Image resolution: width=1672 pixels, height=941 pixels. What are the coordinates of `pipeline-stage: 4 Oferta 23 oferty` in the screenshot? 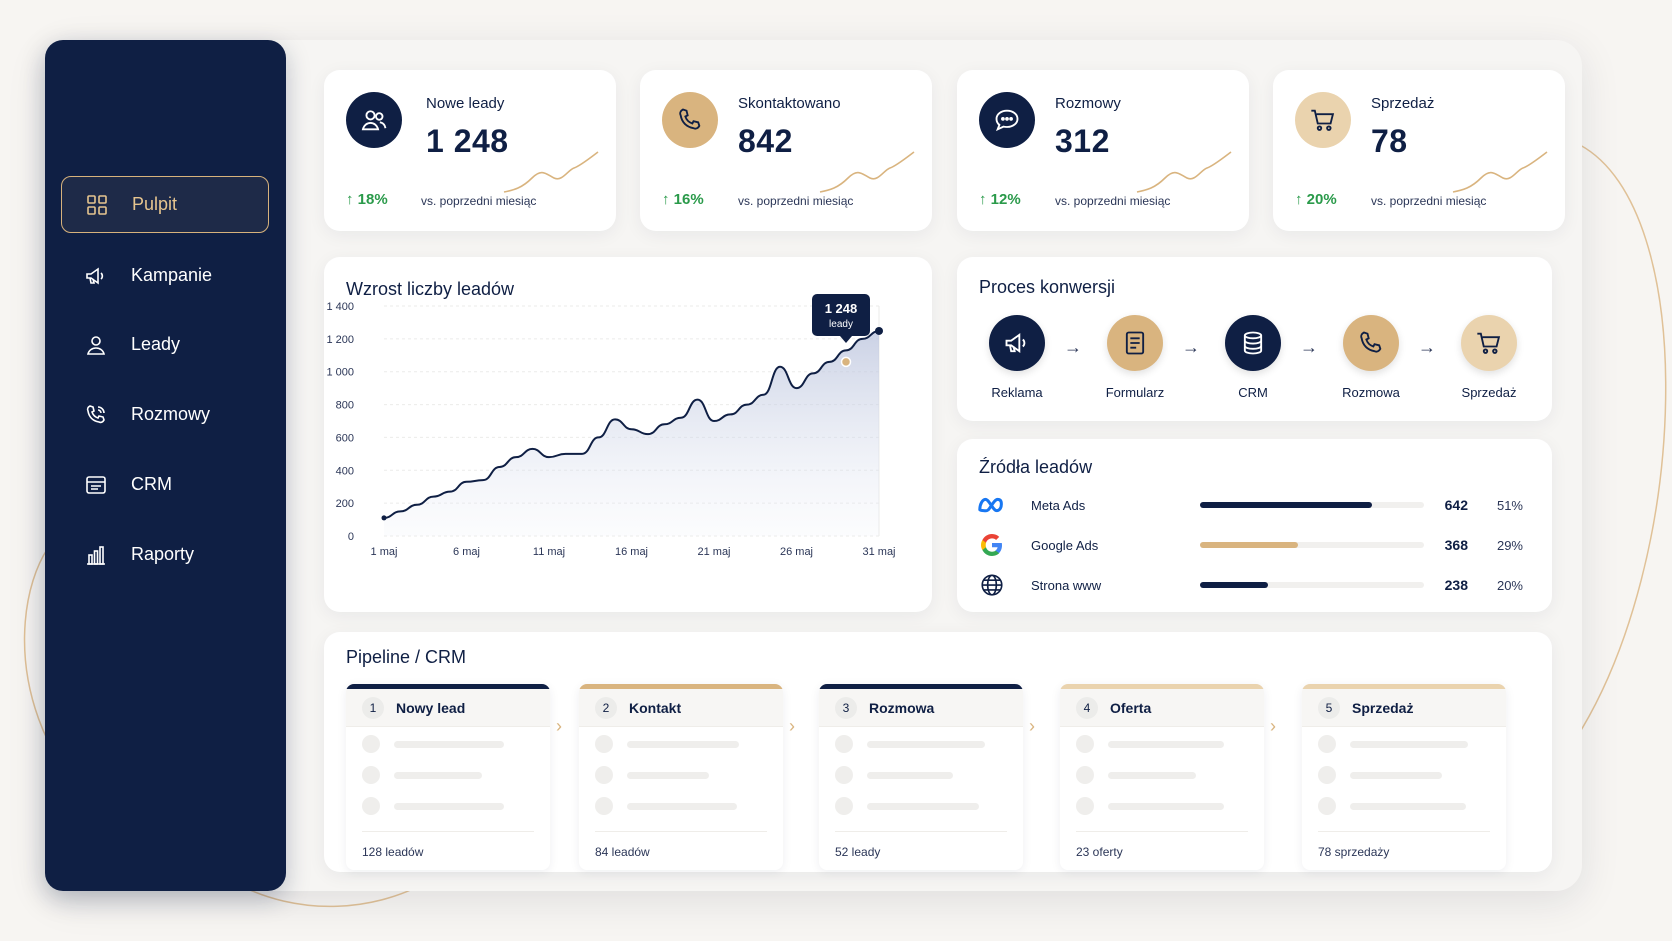 It's located at (1162, 777).